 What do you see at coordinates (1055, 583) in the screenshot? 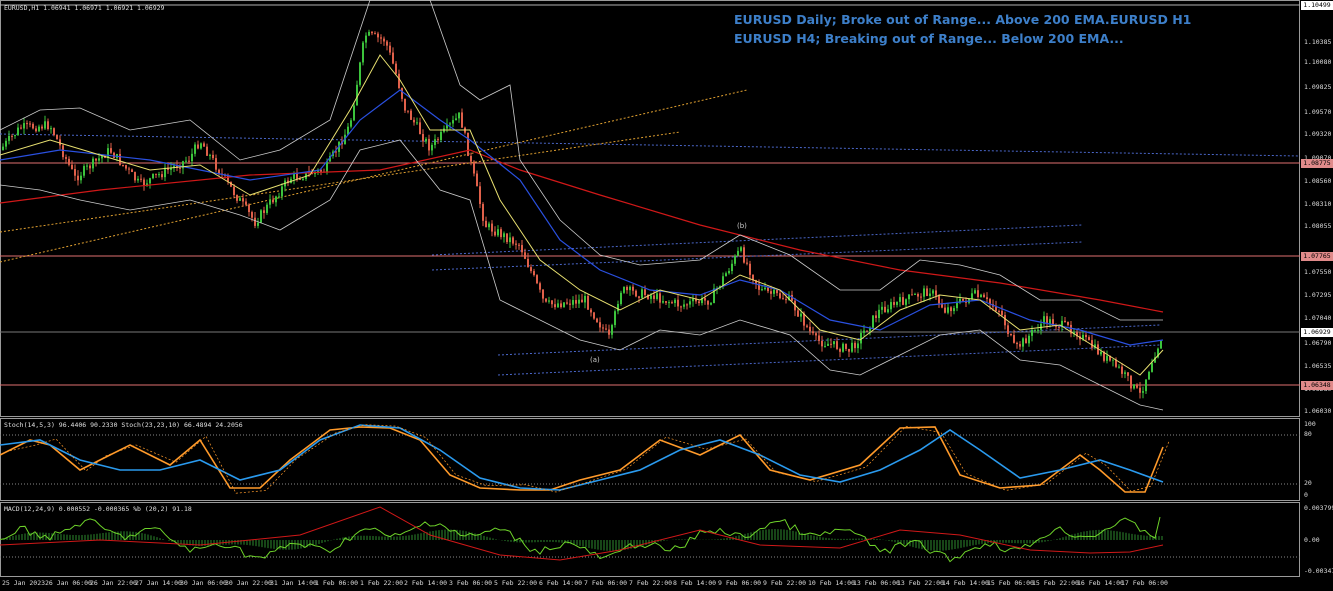
I see `time-axis-label: 15 Feb 22:00` at bounding box center [1055, 583].